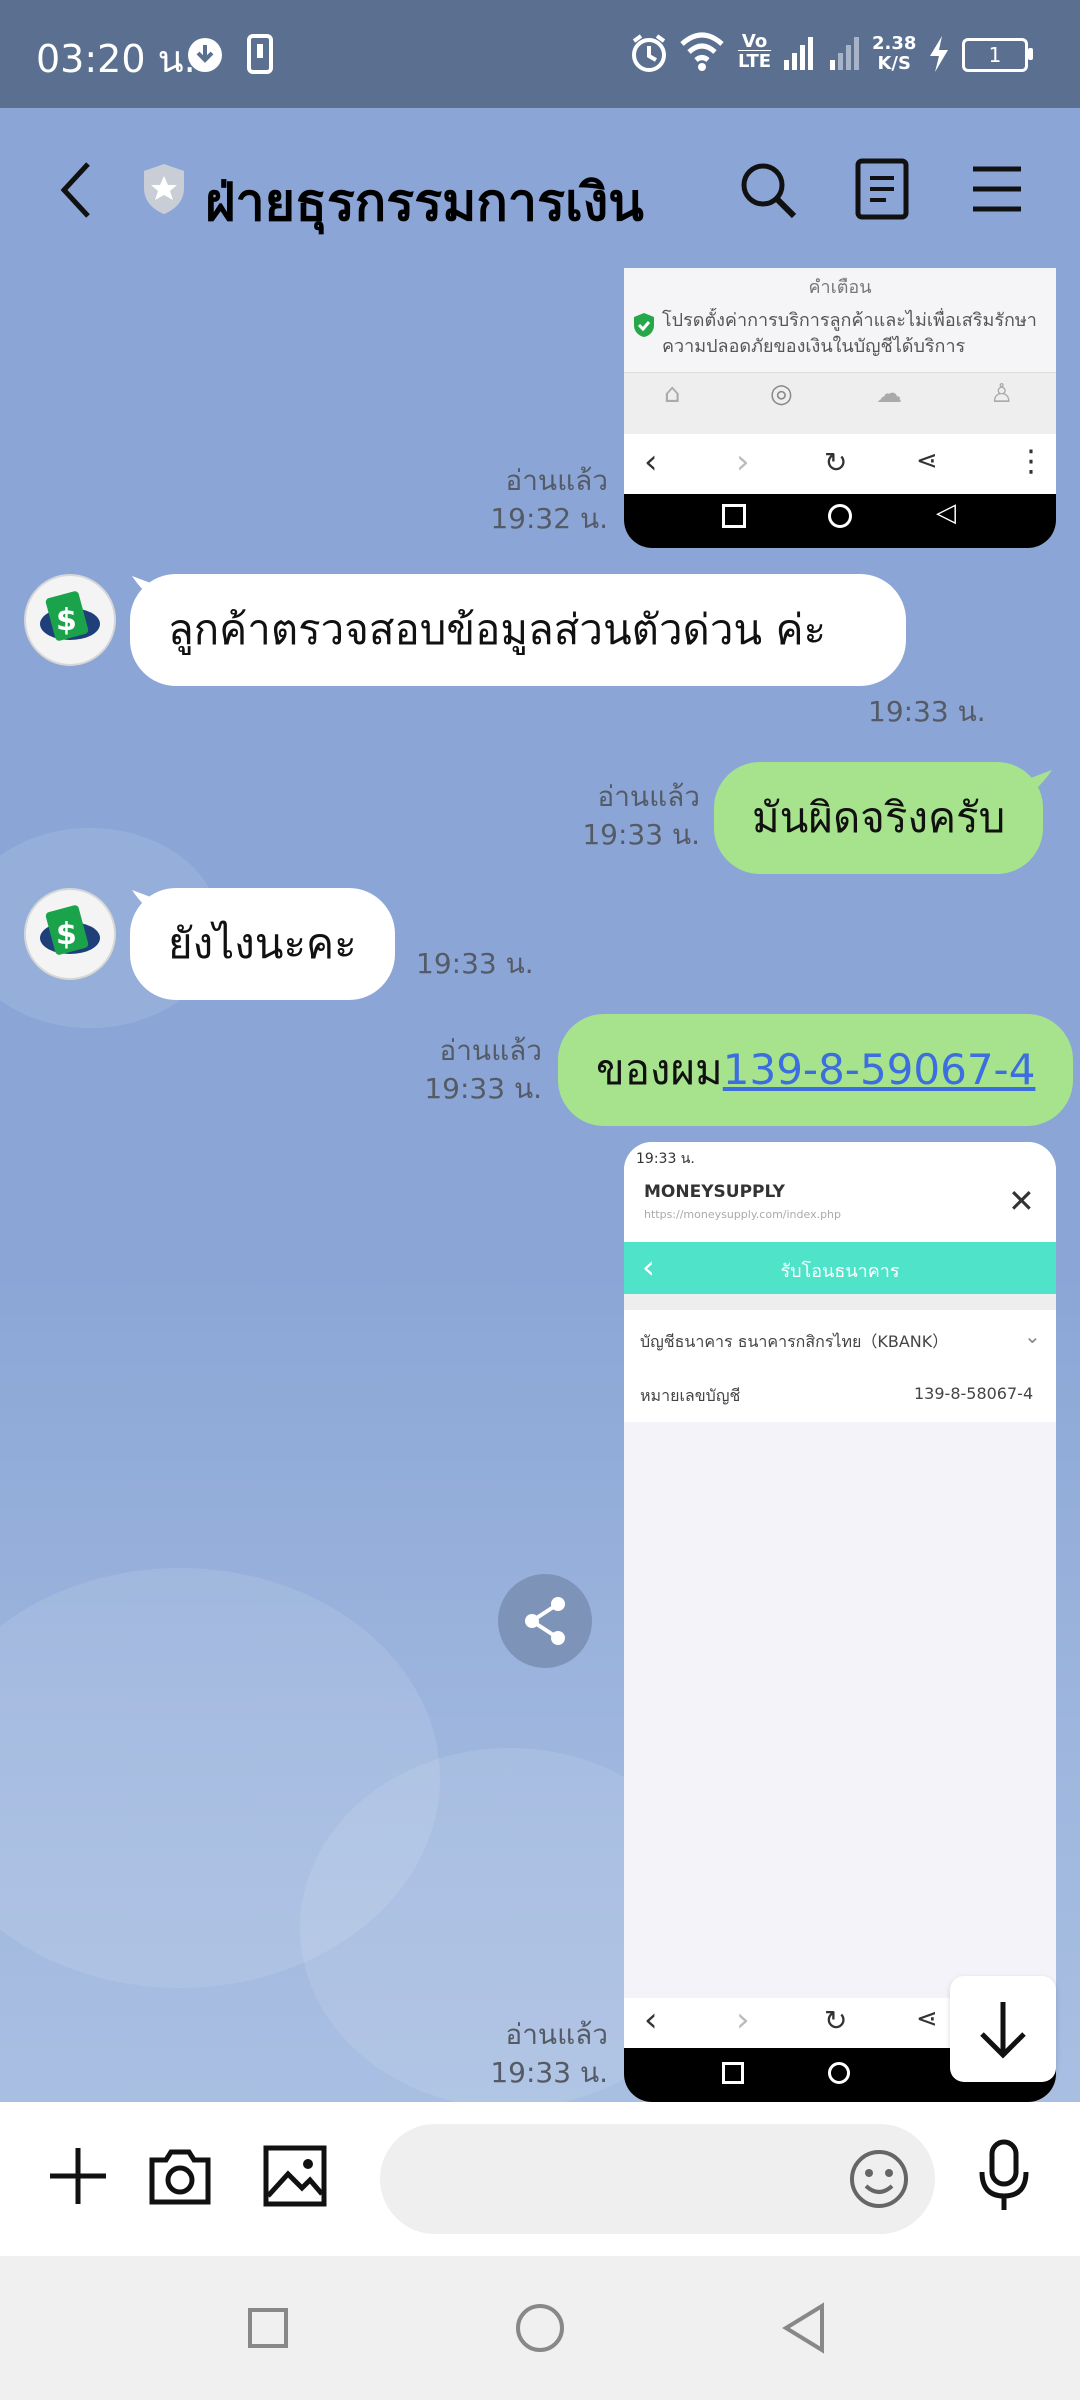 Image resolution: width=1080 pixels, height=2400 pixels. I want to click on input-bar, so click(540, 2179).